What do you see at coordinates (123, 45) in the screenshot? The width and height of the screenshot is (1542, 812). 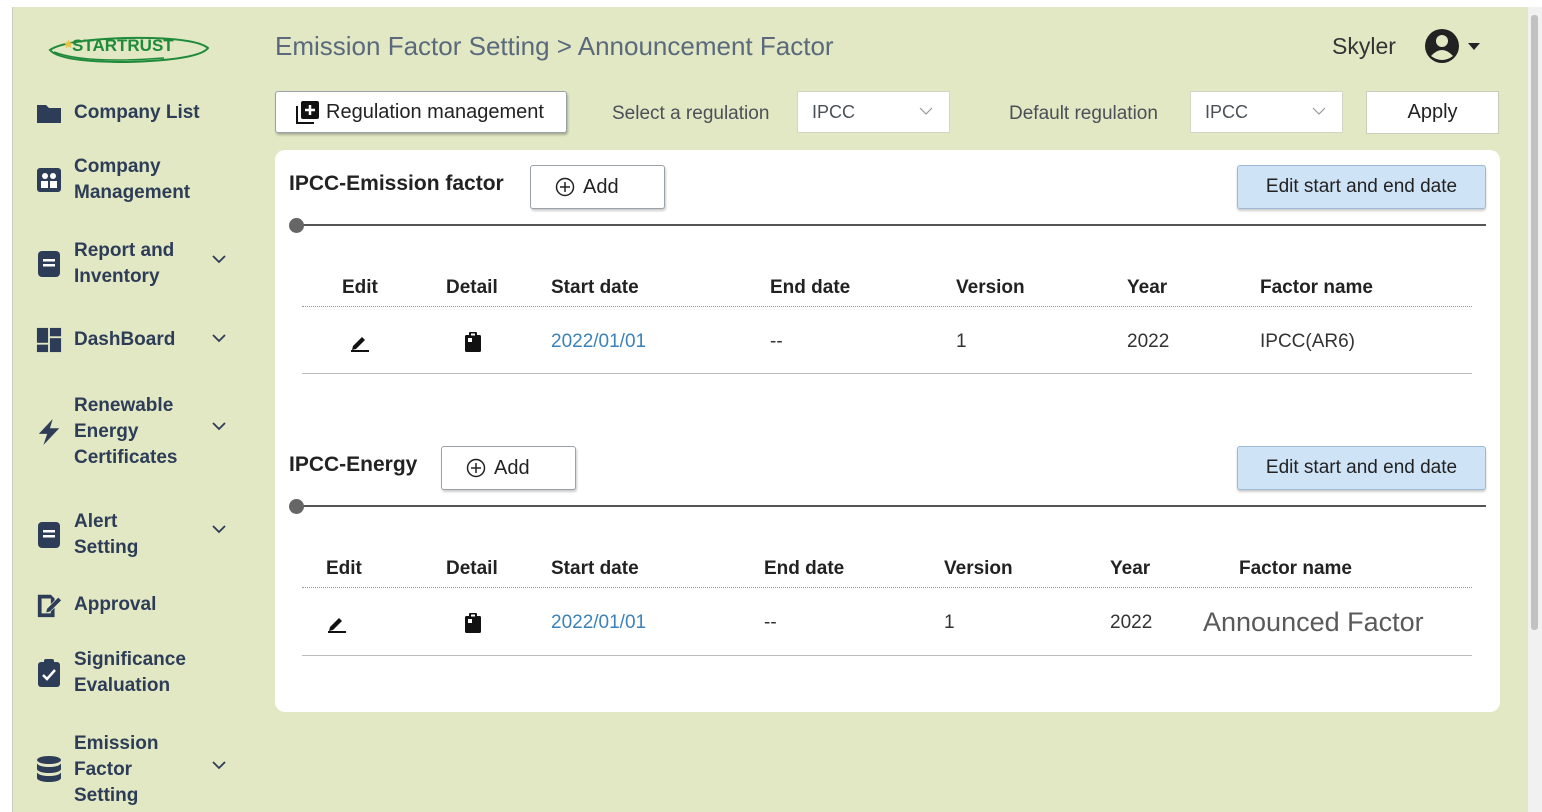 I see `logo-text: STARTRUST` at bounding box center [123, 45].